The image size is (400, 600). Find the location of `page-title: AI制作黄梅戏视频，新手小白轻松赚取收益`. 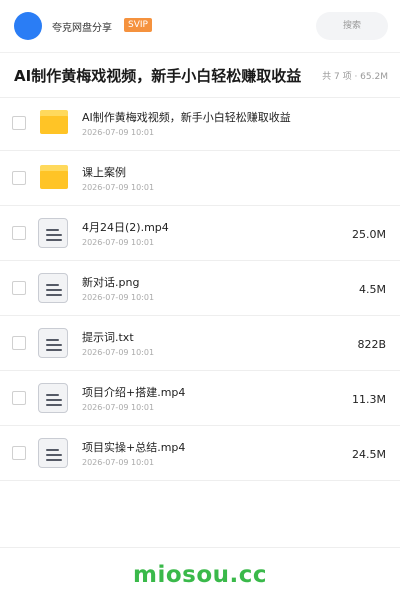

page-title: AI制作黄梅戏视频，新手小白轻松赚取收益 is located at coordinates (158, 76).